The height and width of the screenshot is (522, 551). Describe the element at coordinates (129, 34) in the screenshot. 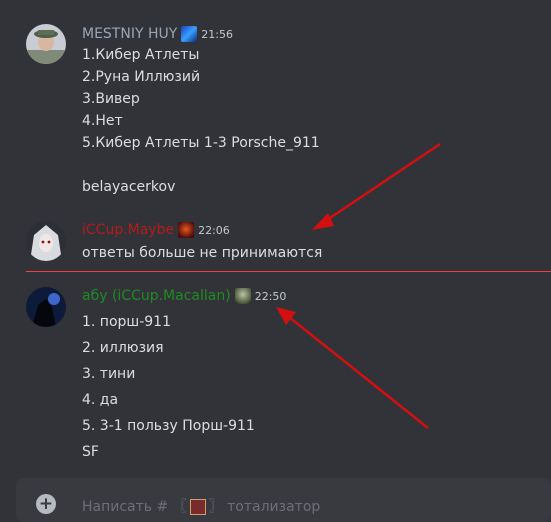

I see `author-name: MESTNIY HUY` at that location.